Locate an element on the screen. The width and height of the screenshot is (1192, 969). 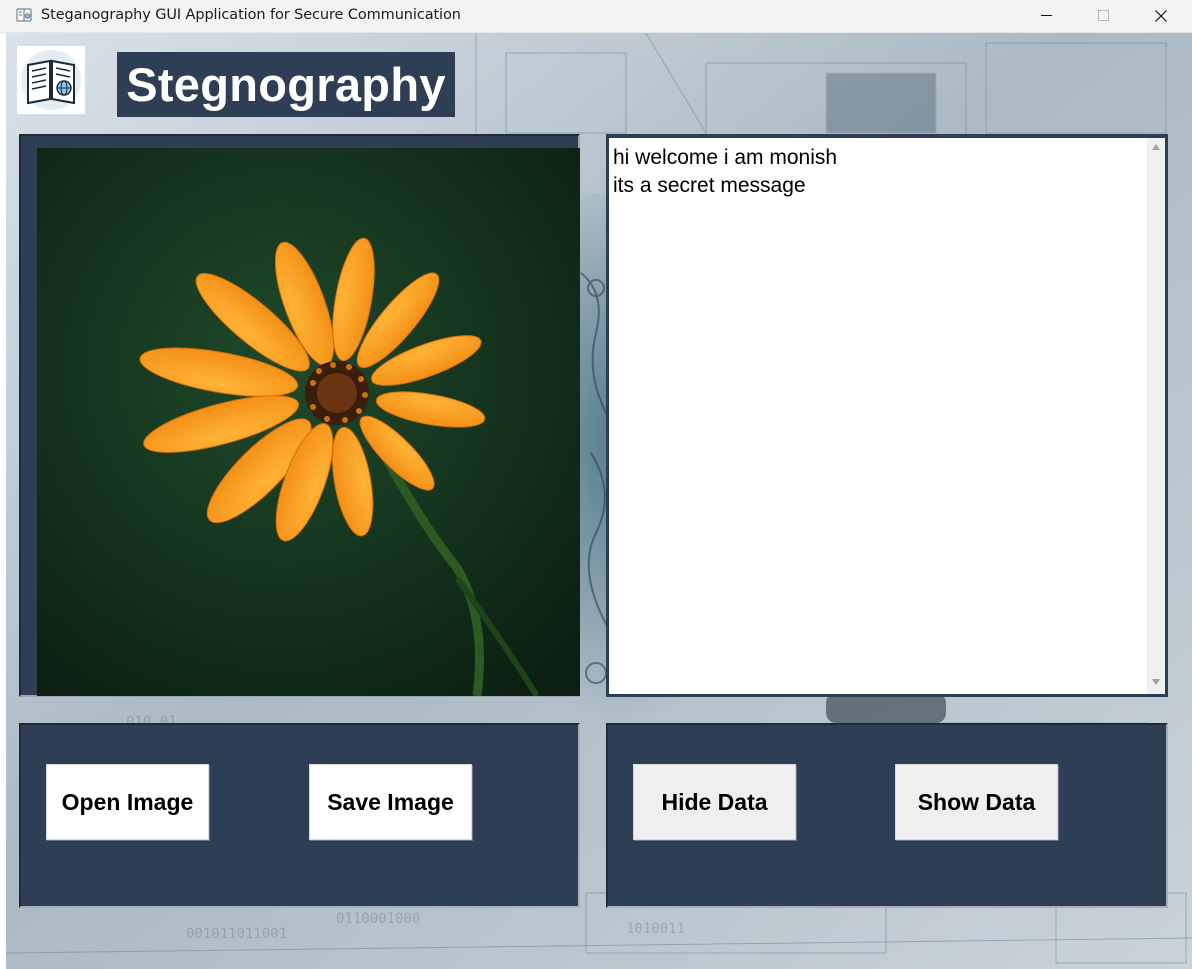
scroll-down-icon is located at coordinates (1156, 682).